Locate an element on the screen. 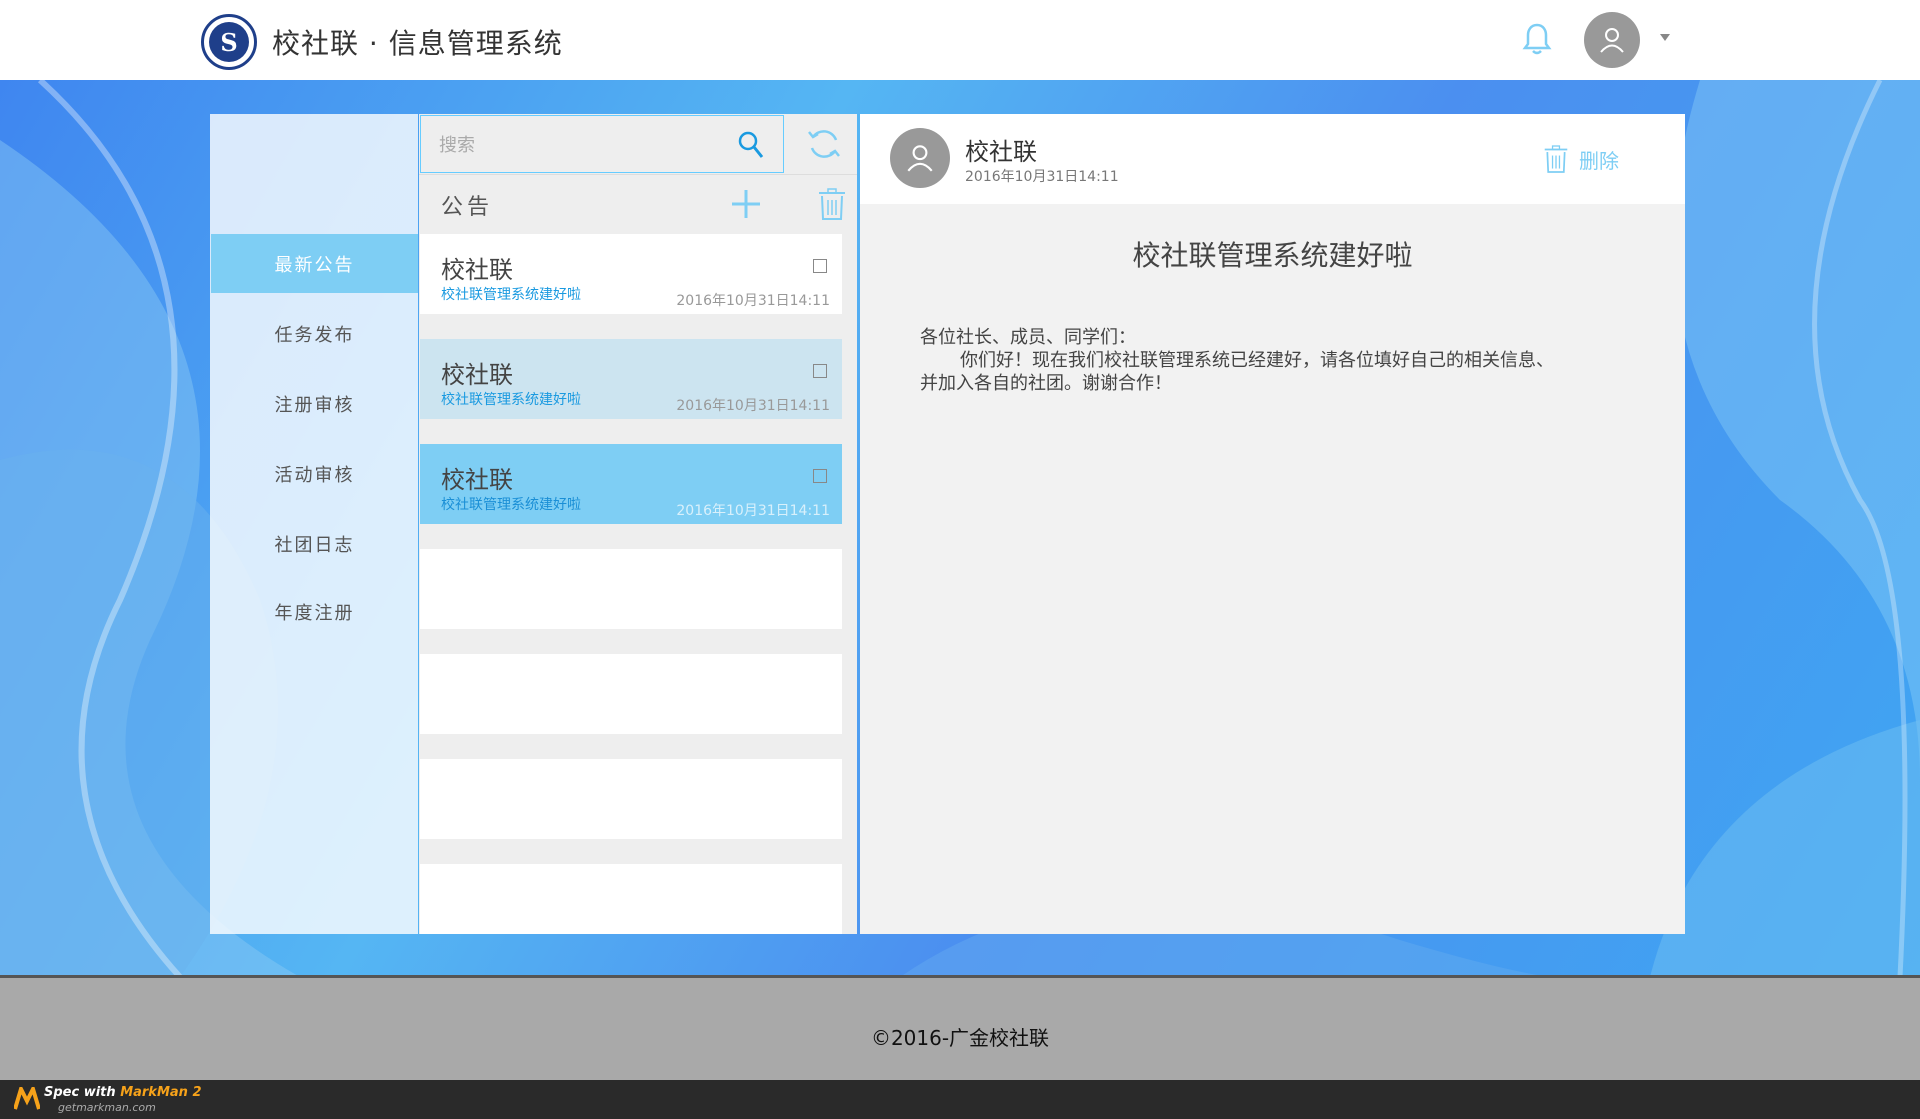 The height and width of the screenshot is (1119, 1920). watermark-text: Spec with MarkMan 2 is located at coordinates (123, 1092).